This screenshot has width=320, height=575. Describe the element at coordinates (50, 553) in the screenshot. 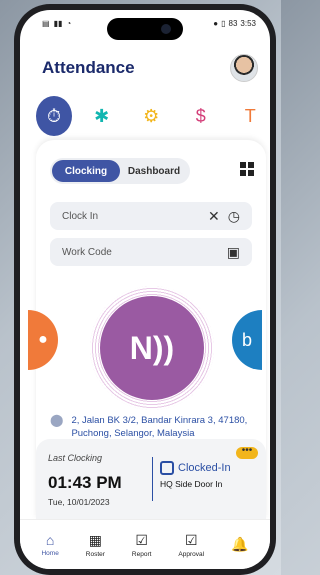

I see `nav-home-label: Home` at that location.